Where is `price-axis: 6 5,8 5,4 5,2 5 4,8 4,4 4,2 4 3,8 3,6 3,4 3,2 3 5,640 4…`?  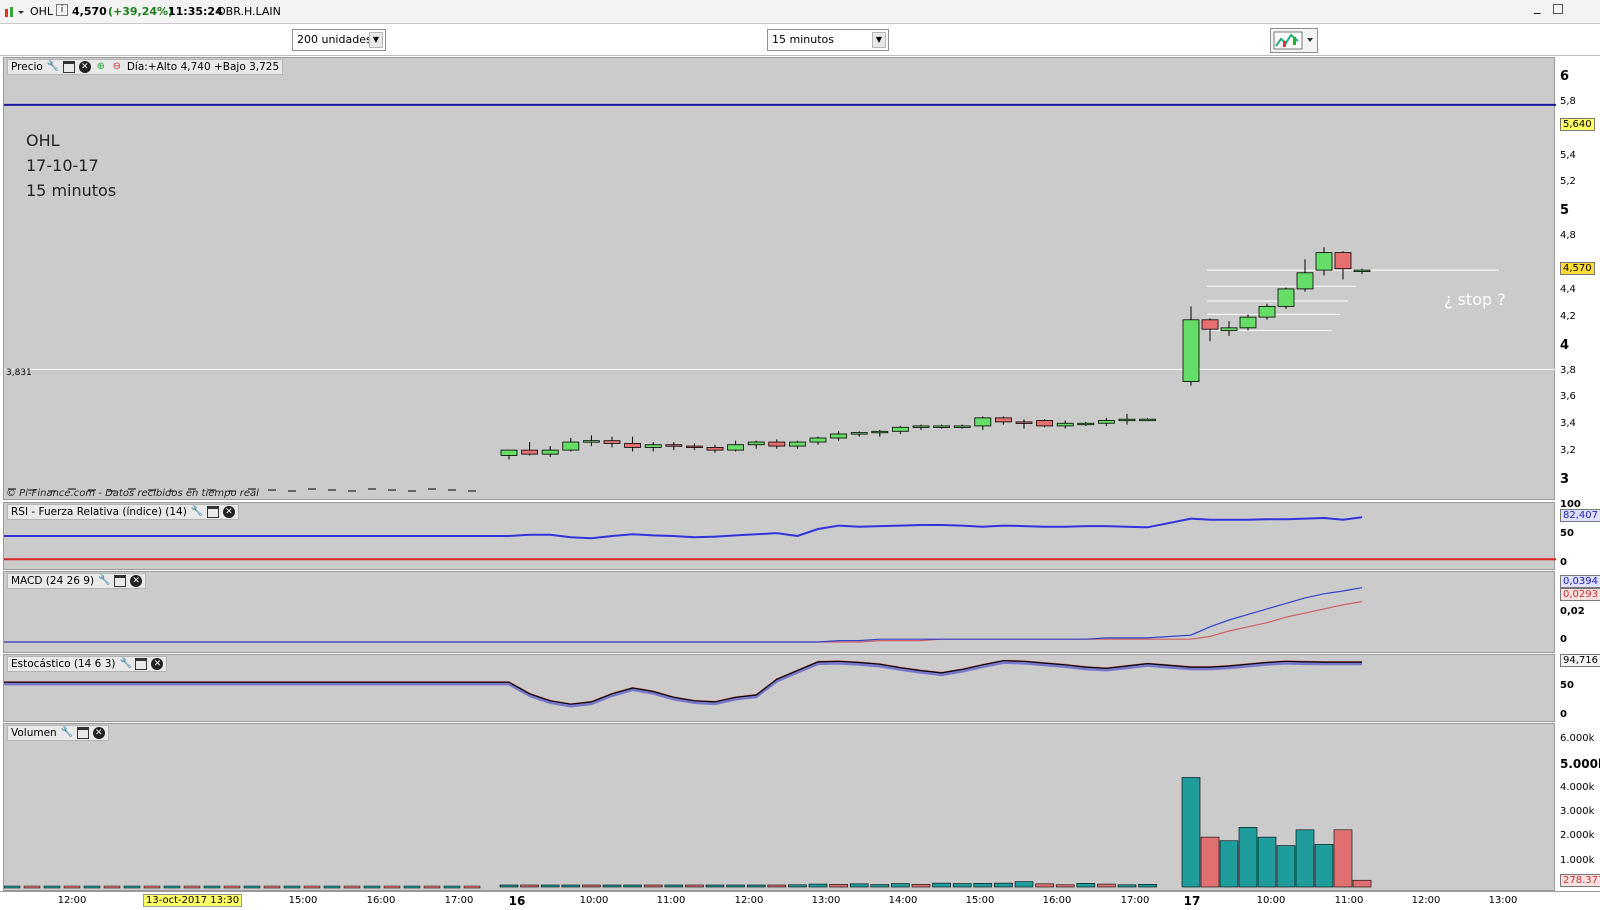 price-axis: 6 5,8 5,4 5,2 5 4,8 4,4 4,2 4 3,8 3,6 3,4 3,2 3 5,640 4… is located at coordinates (1578, 278).